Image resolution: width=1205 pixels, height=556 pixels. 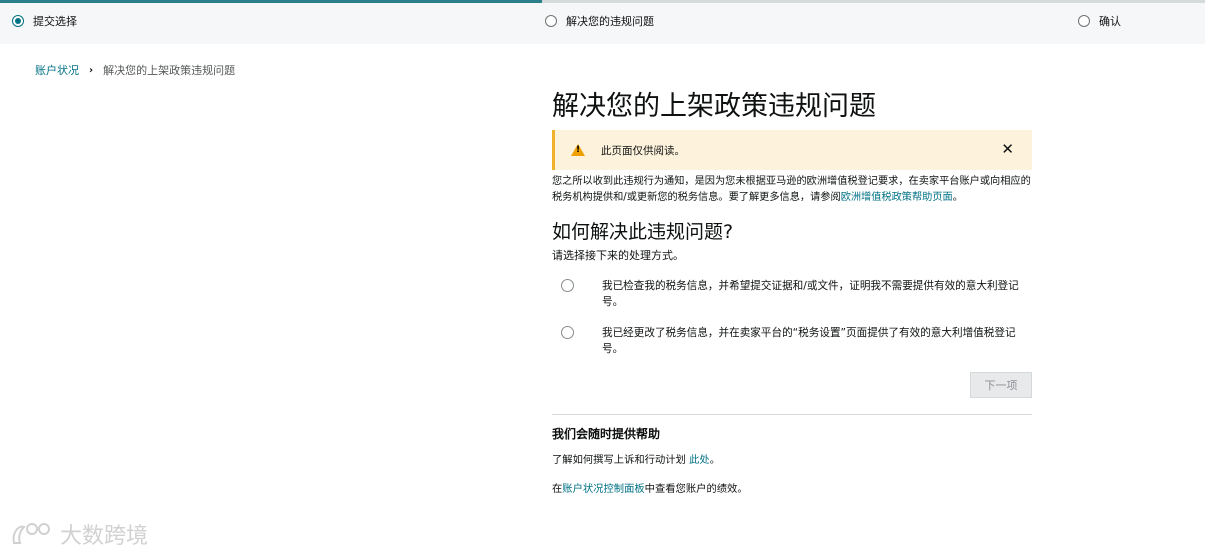 I want to click on account-health-dashboard-link: 账户状况控制面板, so click(x=603, y=489).